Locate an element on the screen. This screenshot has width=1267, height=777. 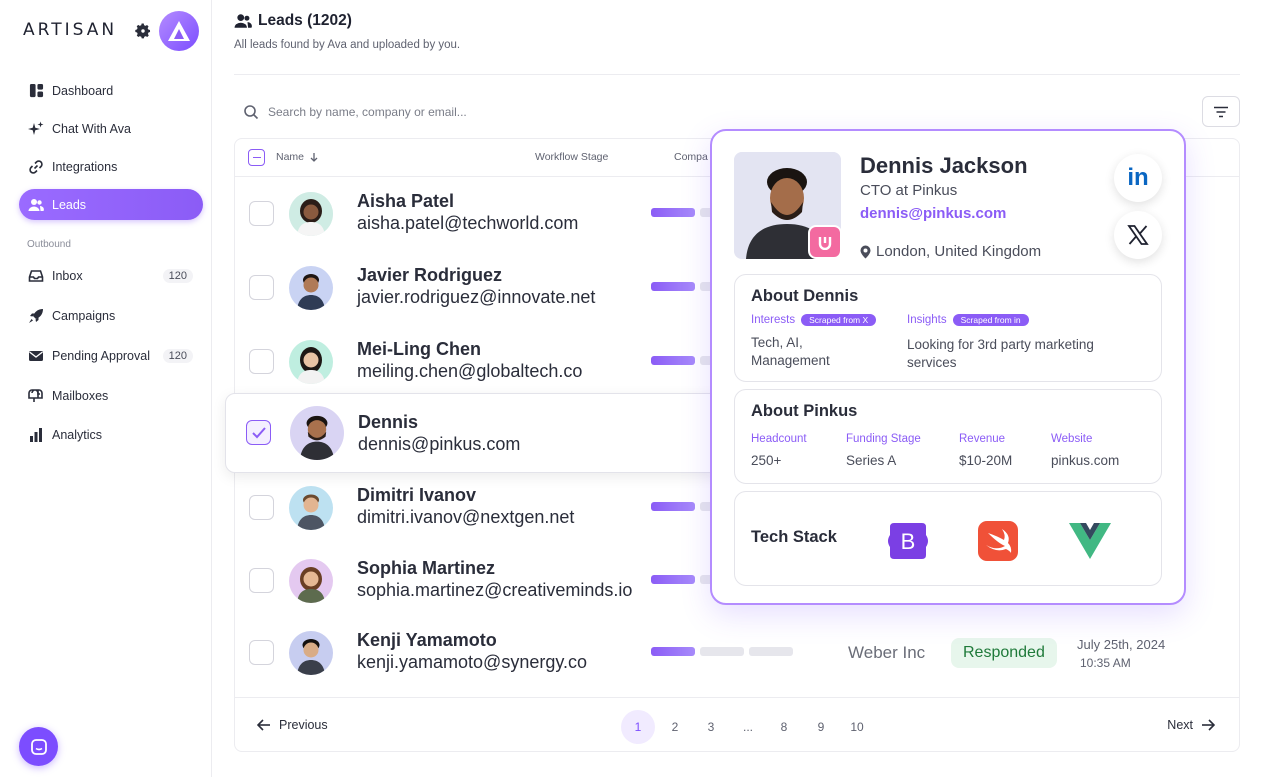
sidebar-item-label: Inbox is located at coordinates (67, 275).